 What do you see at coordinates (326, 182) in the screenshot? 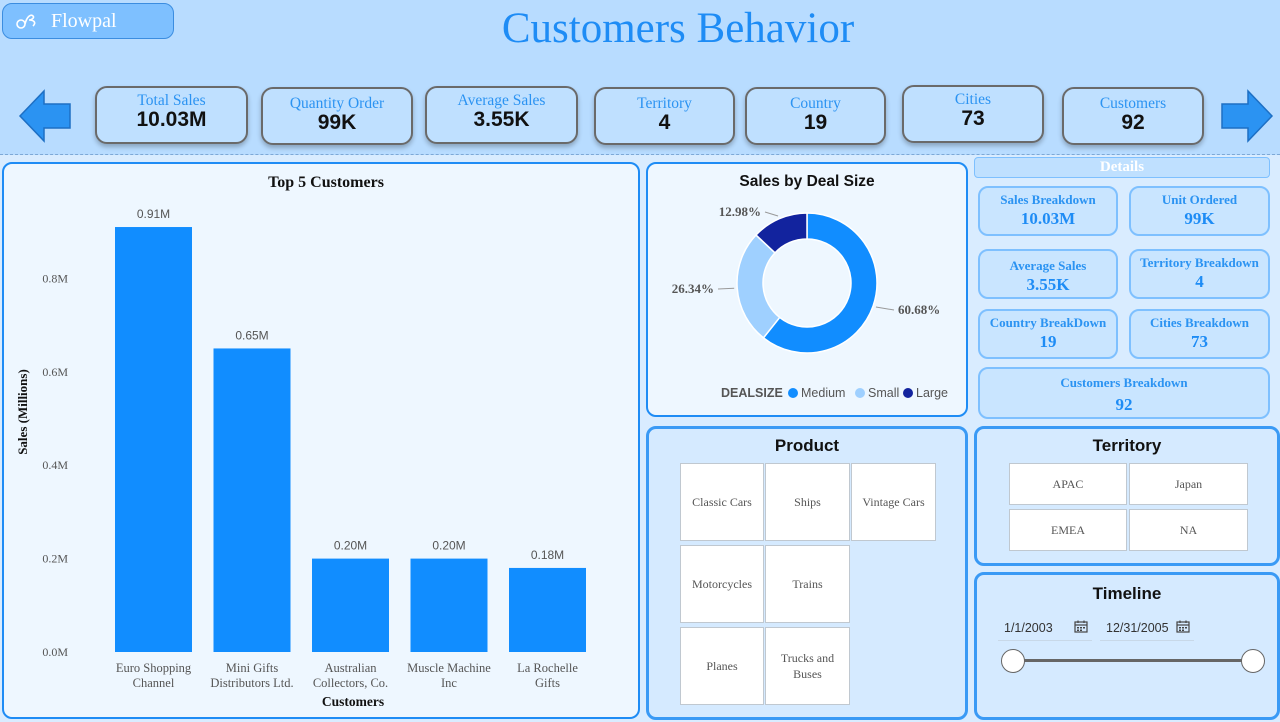
I see `chart-title: Top 5 Customers` at bounding box center [326, 182].